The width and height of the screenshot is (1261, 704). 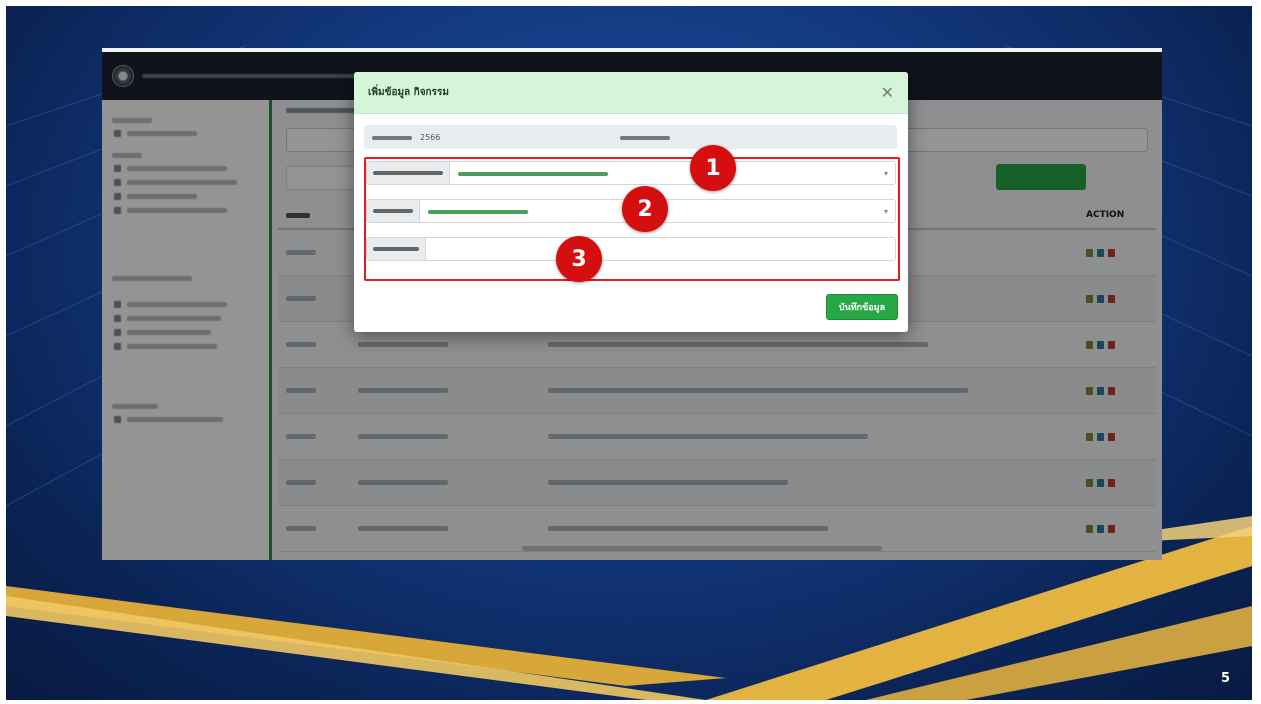 I want to click on year-row: 2566, so click(x=630, y=137).